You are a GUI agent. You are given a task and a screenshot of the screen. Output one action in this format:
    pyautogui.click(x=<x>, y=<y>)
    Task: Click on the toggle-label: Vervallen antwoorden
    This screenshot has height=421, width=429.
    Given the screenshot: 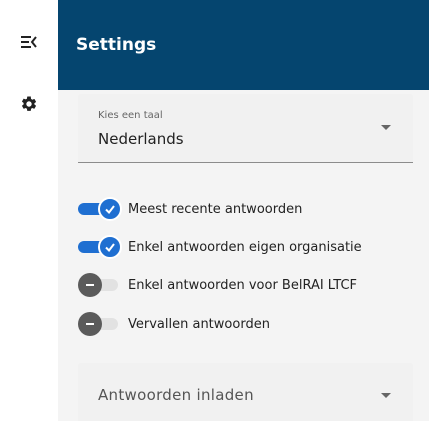 What is the action you would take?
    pyautogui.click(x=199, y=324)
    